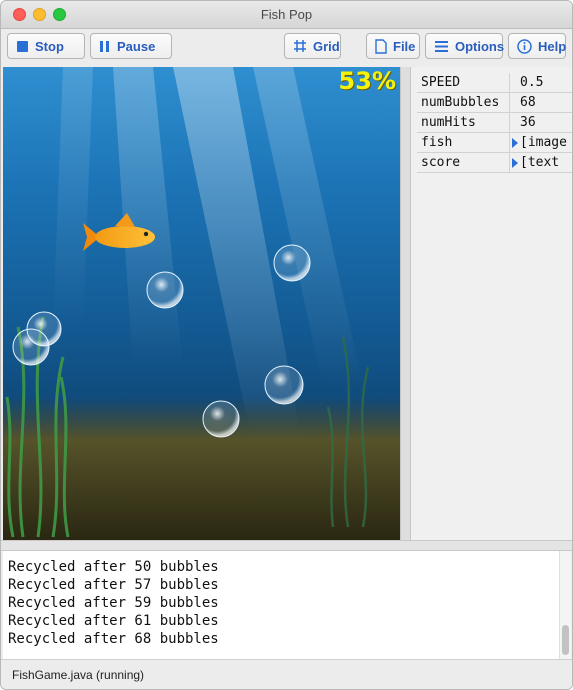 The image size is (573, 690). Describe the element at coordinates (113, 585) in the screenshot. I see `console-line: Recycled after 57 bubbles` at that location.